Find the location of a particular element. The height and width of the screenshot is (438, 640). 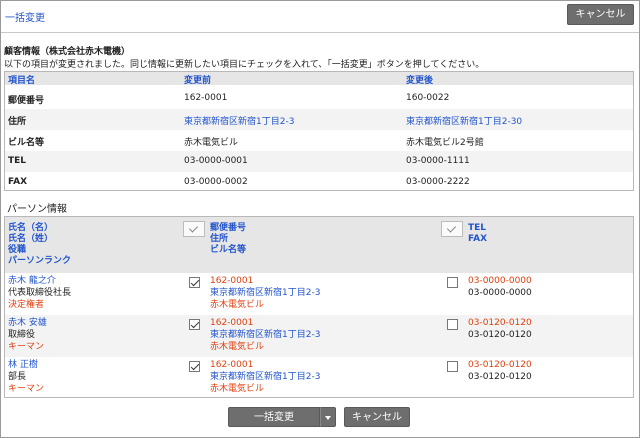

column-header-fax: FAX is located at coordinates (478, 239).